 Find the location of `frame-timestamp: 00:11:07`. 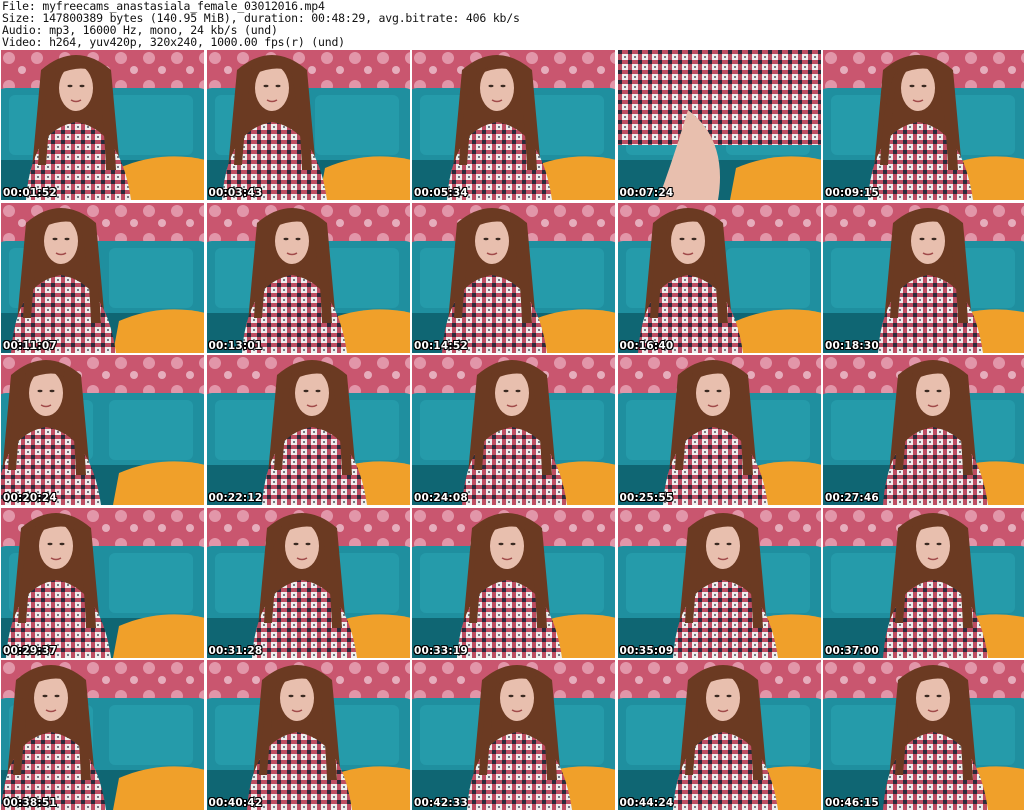

frame-timestamp: 00:11:07 is located at coordinates (30, 345).